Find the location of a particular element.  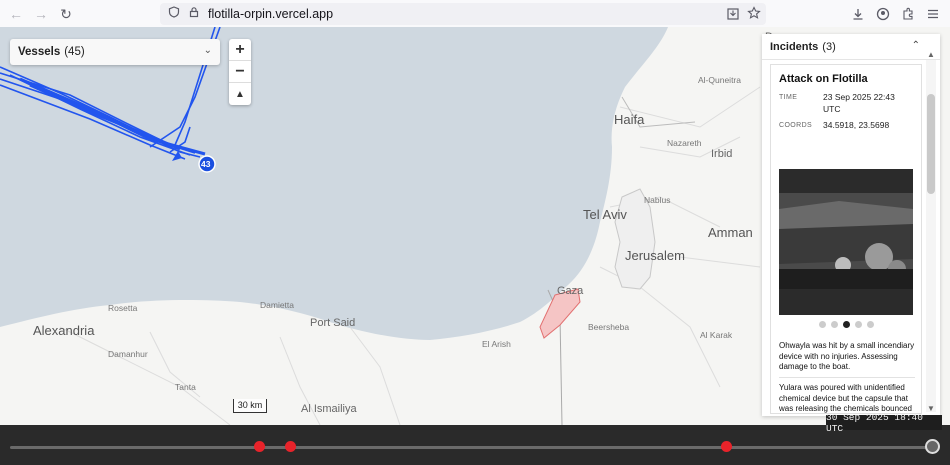

account-icon is located at coordinates (883, 14).